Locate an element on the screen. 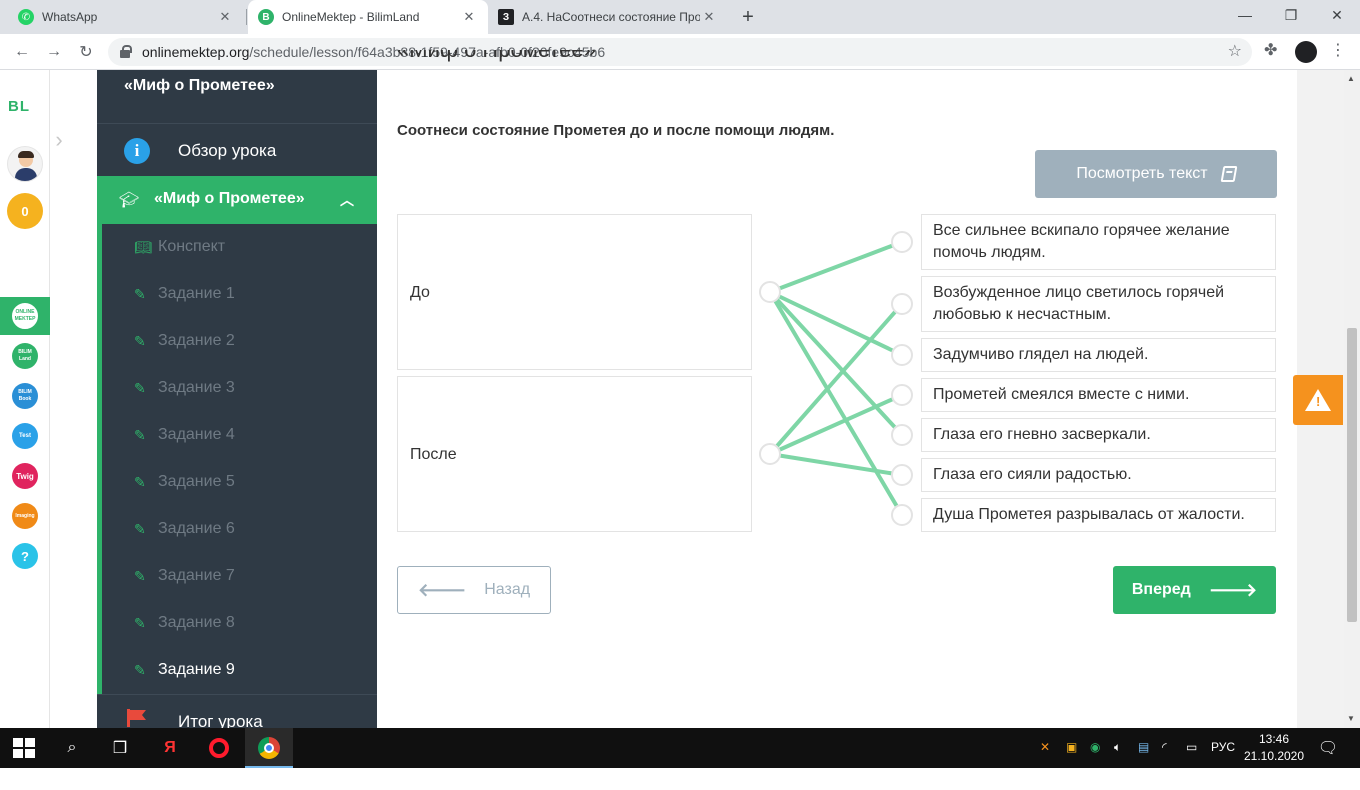 The image size is (1360, 790). browser-menu-icon: ⋮ is located at coordinates (1338, 50).